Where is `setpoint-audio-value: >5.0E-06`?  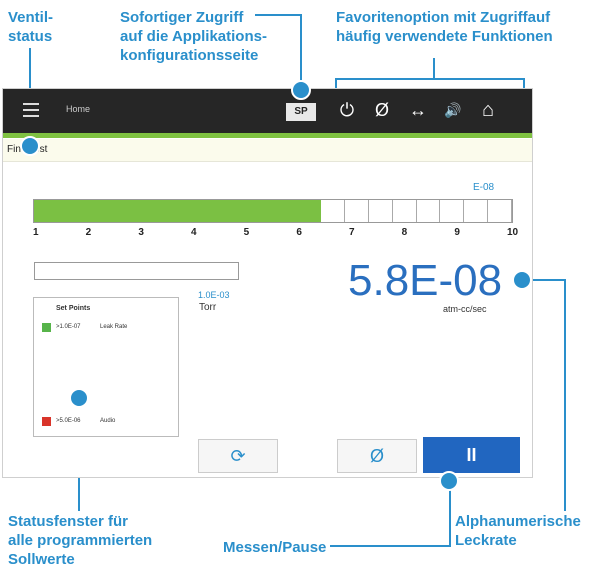
setpoint-audio-value: >5.0E-06 is located at coordinates (68, 421).